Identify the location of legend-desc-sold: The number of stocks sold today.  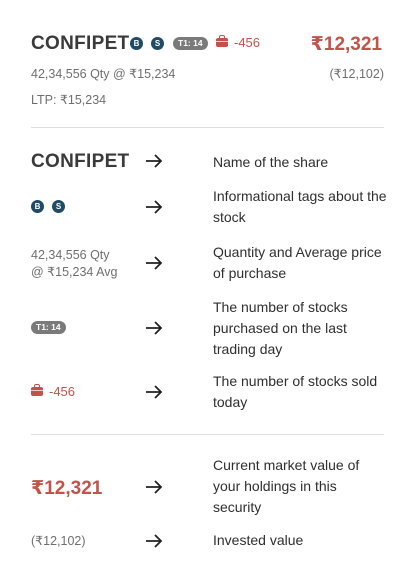
(295, 391).